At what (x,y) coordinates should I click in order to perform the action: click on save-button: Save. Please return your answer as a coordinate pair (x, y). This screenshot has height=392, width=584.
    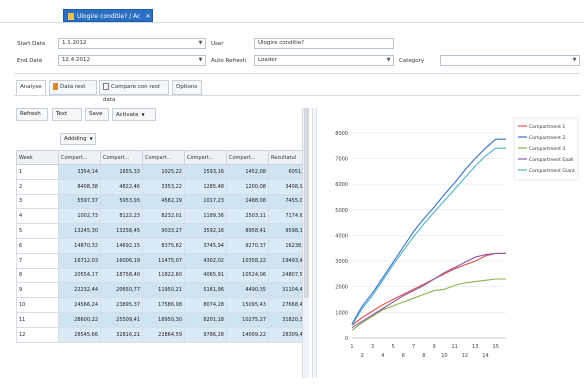
    Looking at the image, I should click on (97, 114).